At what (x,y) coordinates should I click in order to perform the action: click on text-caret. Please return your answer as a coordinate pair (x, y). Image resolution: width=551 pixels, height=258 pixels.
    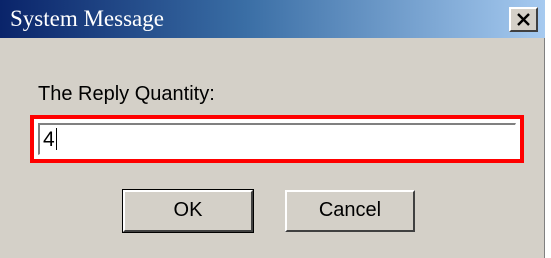
    Looking at the image, I should click on (56, 139).